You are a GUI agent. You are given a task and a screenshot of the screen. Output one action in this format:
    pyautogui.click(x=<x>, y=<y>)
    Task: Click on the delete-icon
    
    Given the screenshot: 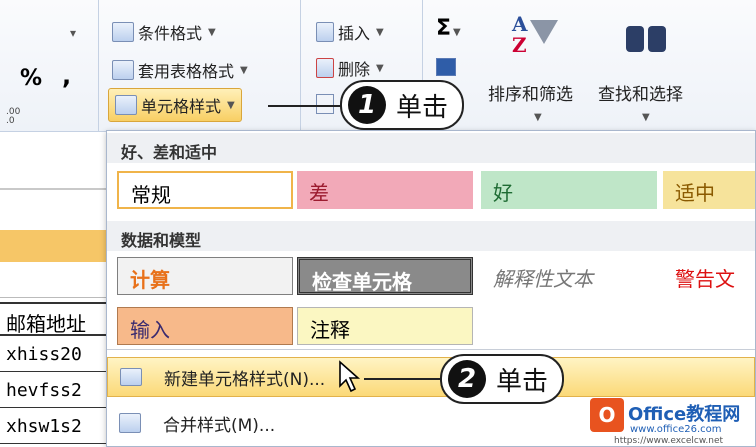 What is the action you would take?
    pyautogui.click(x=325, y=68)
    